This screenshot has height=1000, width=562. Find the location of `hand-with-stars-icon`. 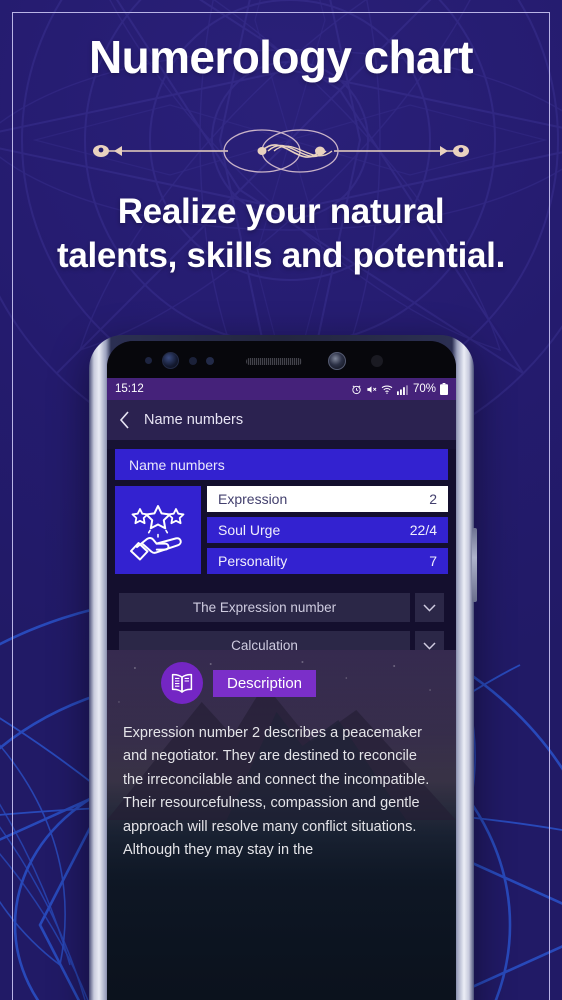

hand-with-stars-icon is located at coordinates (157, 533).